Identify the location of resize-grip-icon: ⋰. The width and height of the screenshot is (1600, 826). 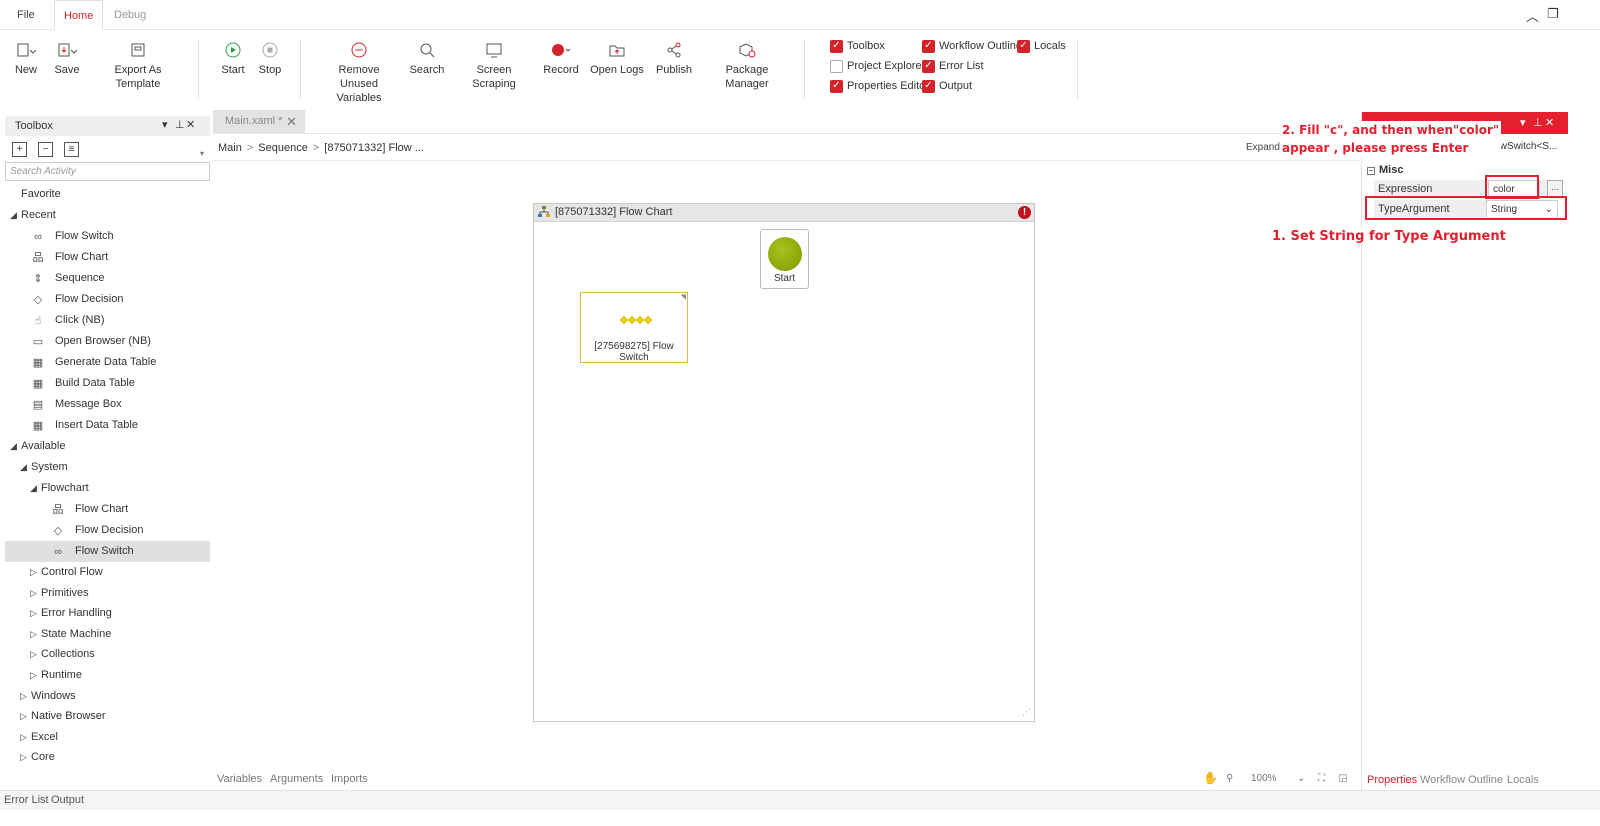
(1026, 712).